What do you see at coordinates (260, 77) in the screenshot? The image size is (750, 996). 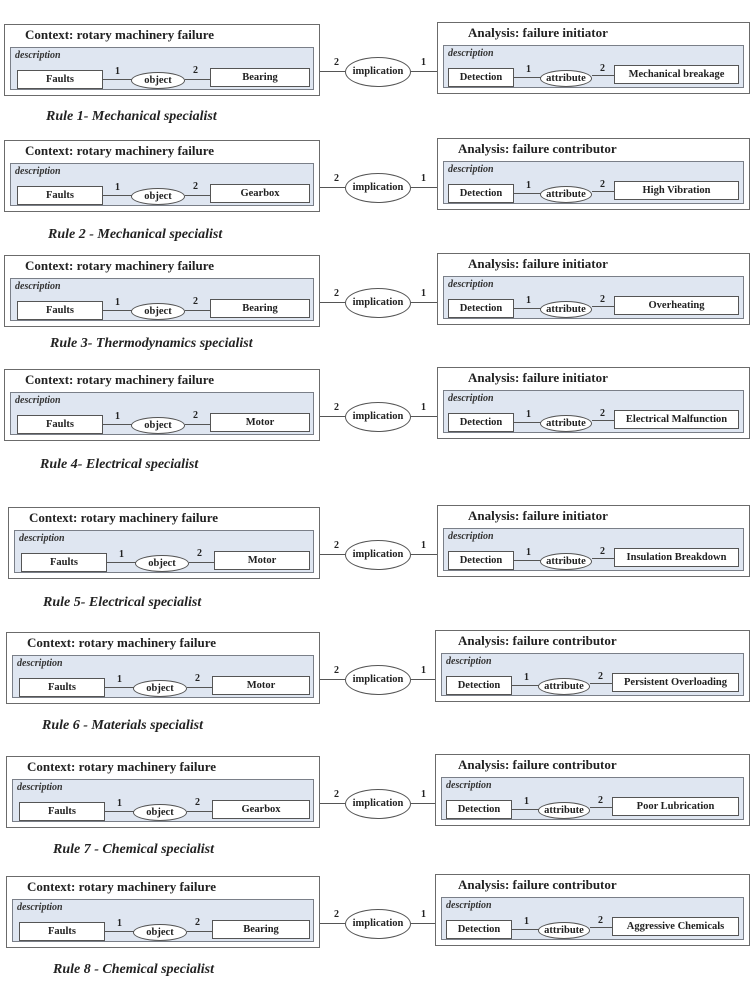 I see `component-node: Bearing` at bounding box center [260, 77].